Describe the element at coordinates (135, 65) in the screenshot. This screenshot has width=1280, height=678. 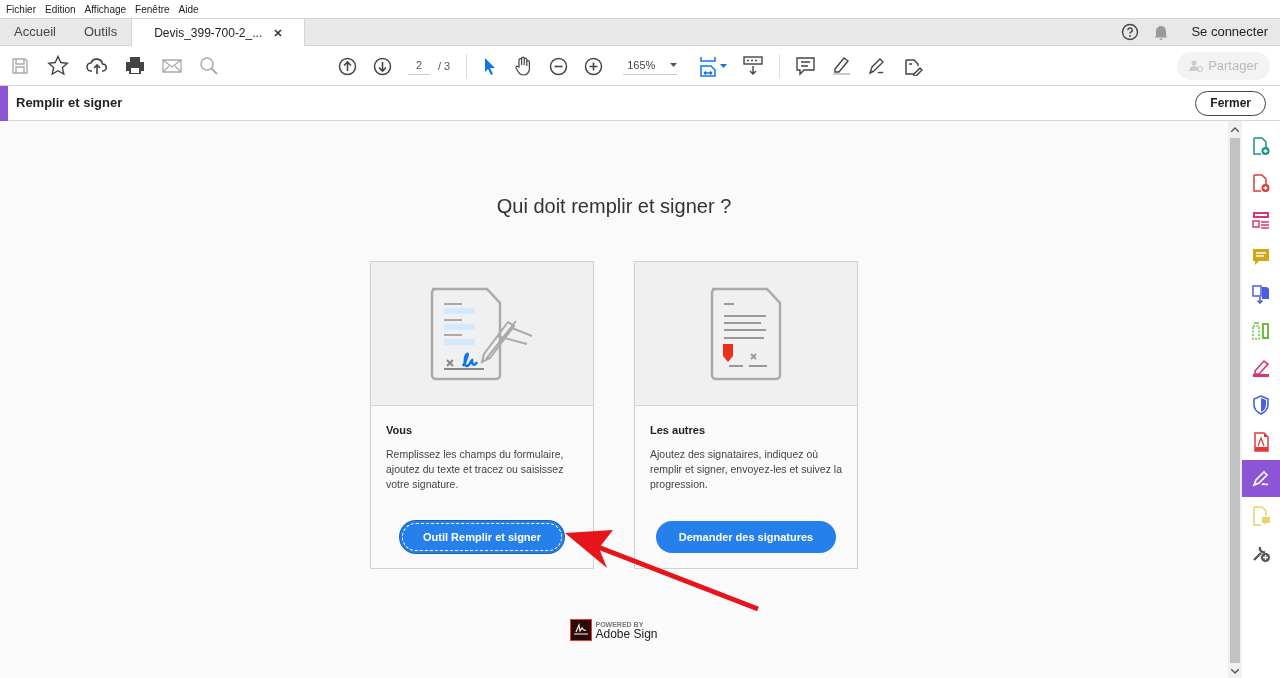
I see `print-icon` at that location.